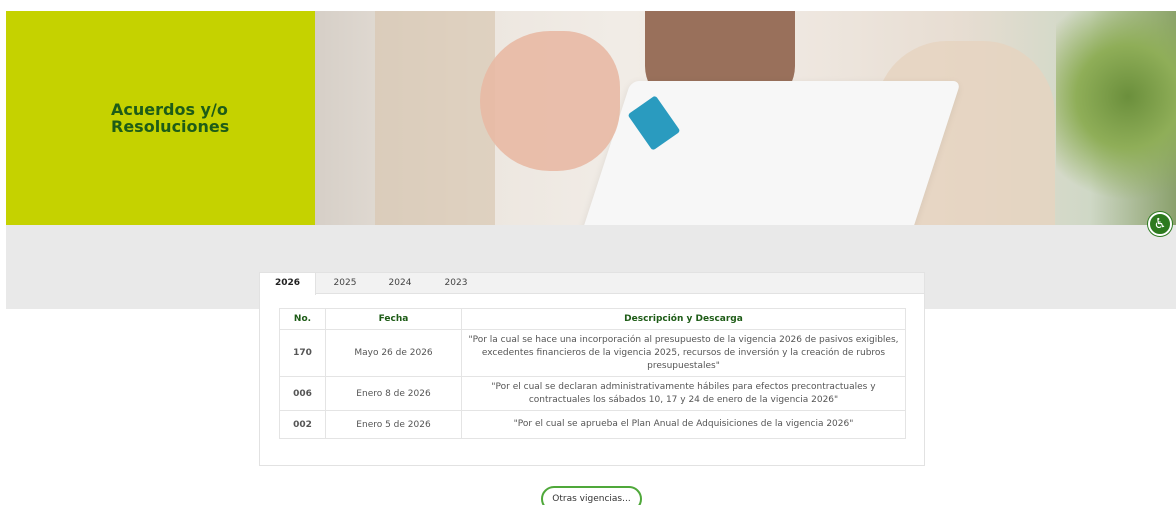  Describe the element at coordinates (302, 393) in the screenshot. I see `row-number: 006` at that location.